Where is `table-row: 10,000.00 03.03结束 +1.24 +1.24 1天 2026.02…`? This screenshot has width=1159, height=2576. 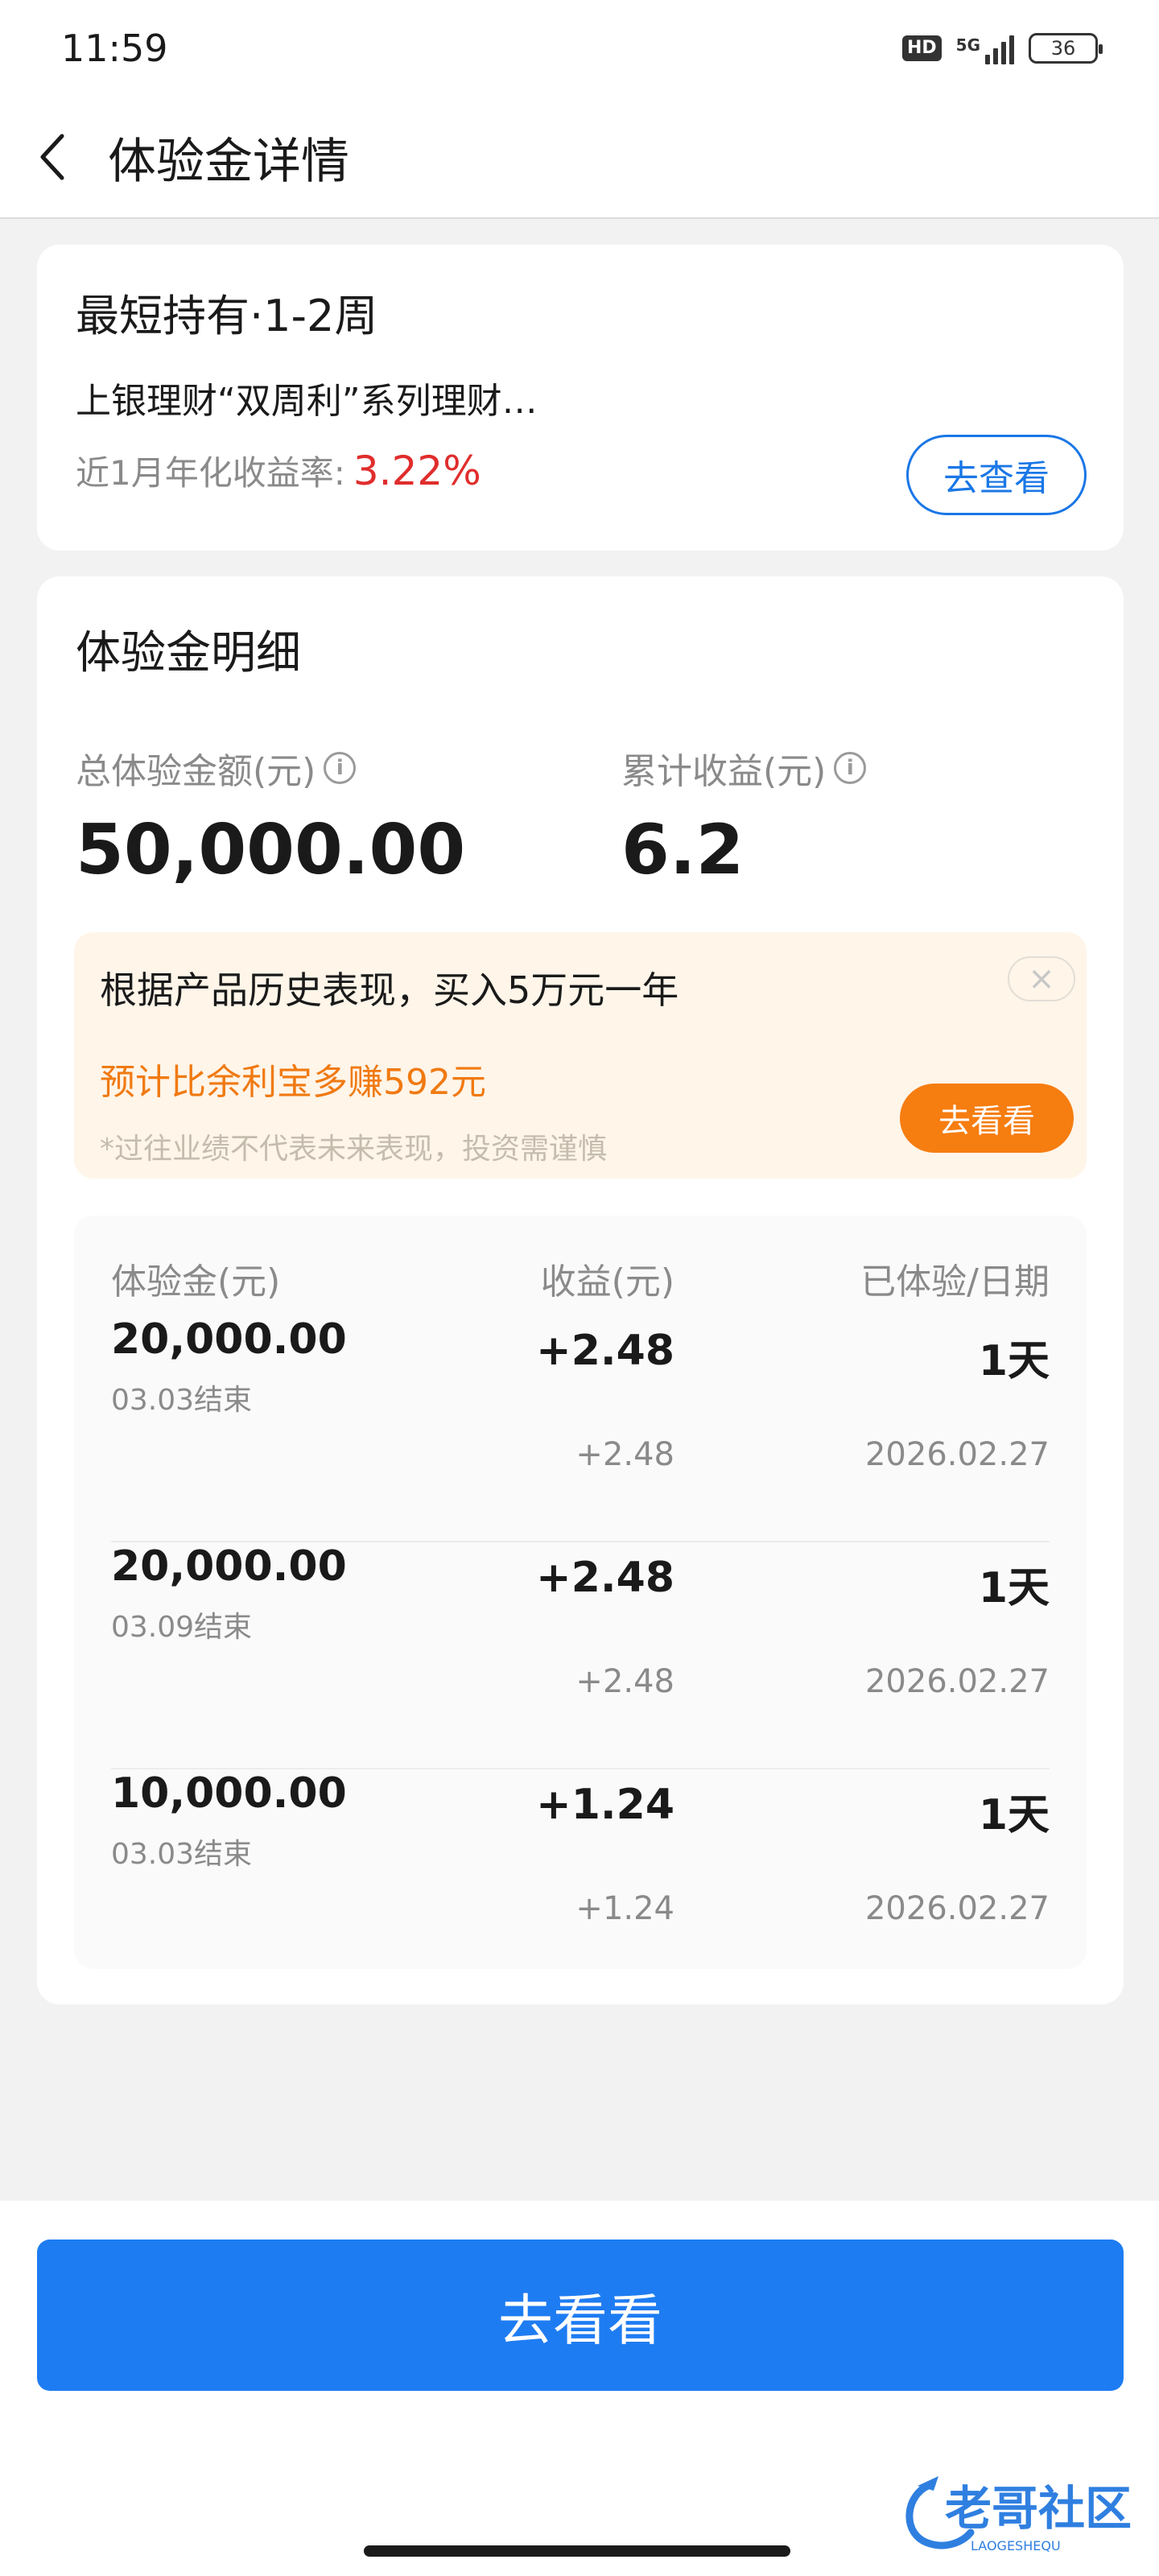
table-row: 10,000.00 03.03结束 +1.24 +1.24 1天 2026.02… is located at coordinates (580, 1882).